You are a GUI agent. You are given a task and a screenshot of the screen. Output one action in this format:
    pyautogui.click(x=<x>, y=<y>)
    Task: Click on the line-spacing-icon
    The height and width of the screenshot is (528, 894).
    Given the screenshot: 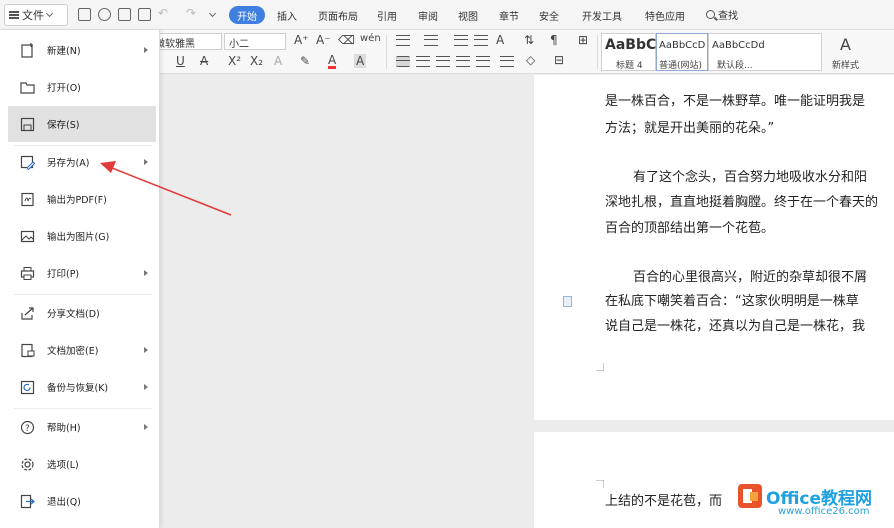 What is the action you would take?
    pyautogui.click(x=507, y=61)
    